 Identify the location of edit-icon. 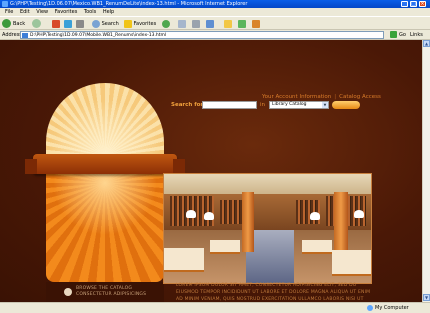
(210, 23).